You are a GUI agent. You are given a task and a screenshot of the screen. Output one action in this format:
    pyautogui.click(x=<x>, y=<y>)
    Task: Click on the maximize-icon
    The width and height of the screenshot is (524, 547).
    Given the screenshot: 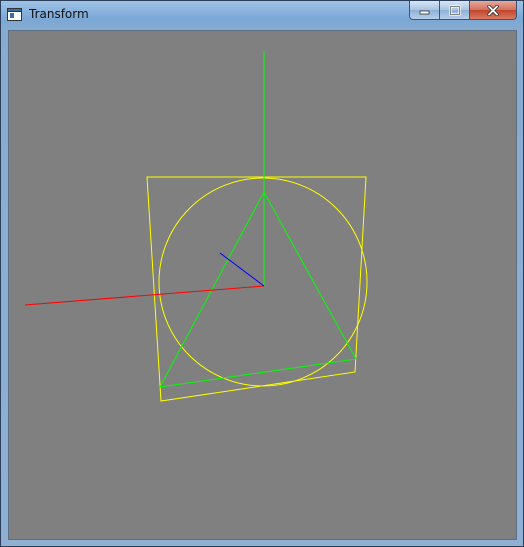 What is the action you would take?
    pyautogui.click(x=454, y=10)
    